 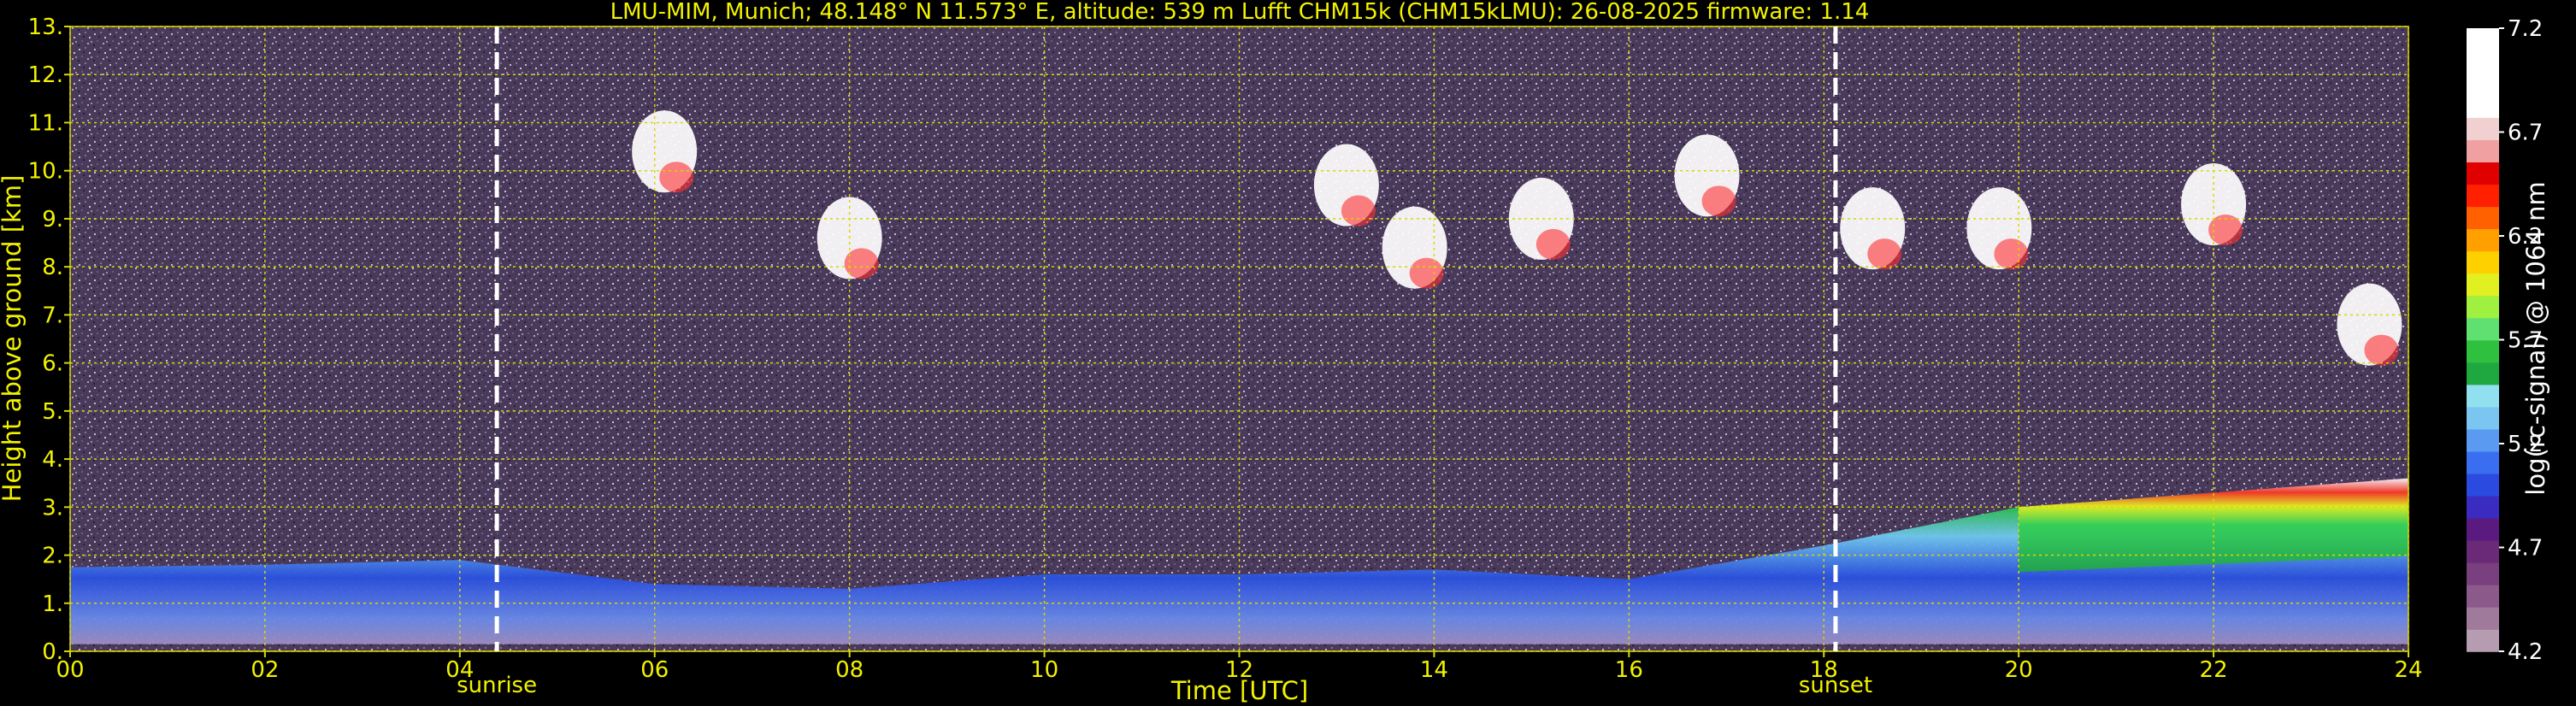 I want to click on colorbar-tick-label: 4.2, so click(x=2525, y=652).